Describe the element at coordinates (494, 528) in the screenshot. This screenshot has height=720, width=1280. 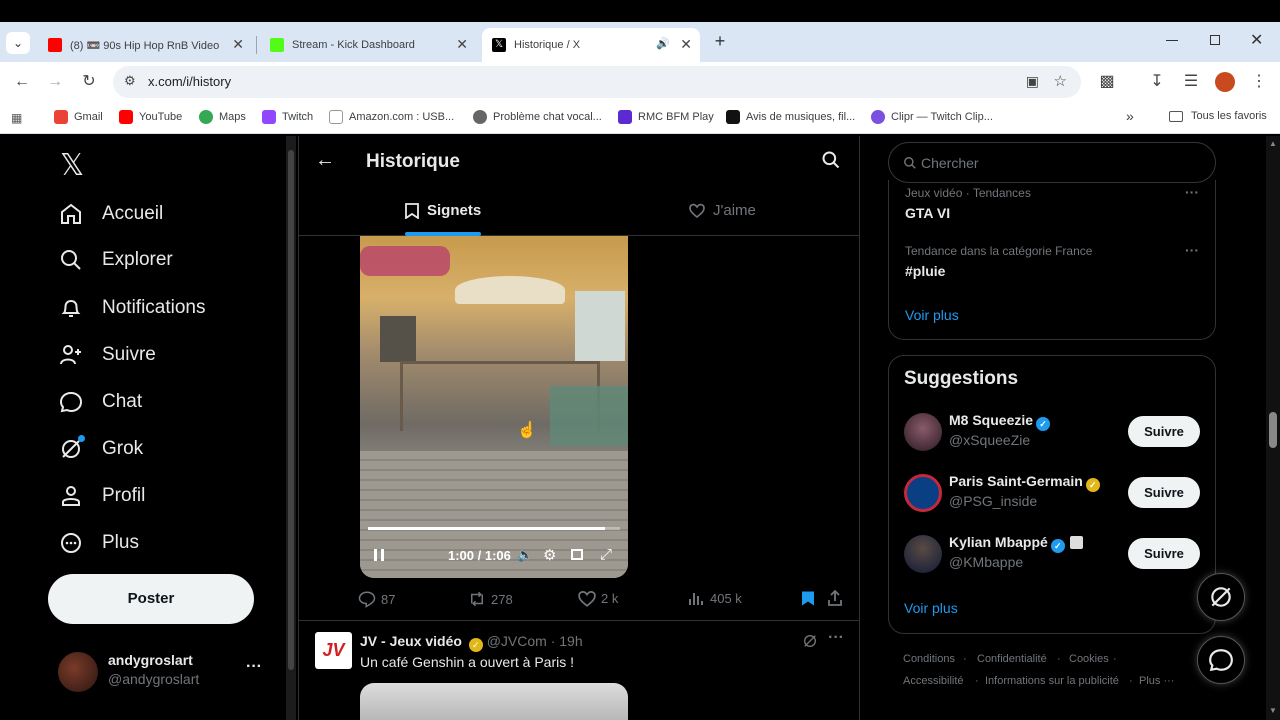
I see `video-progress-track` at that location.